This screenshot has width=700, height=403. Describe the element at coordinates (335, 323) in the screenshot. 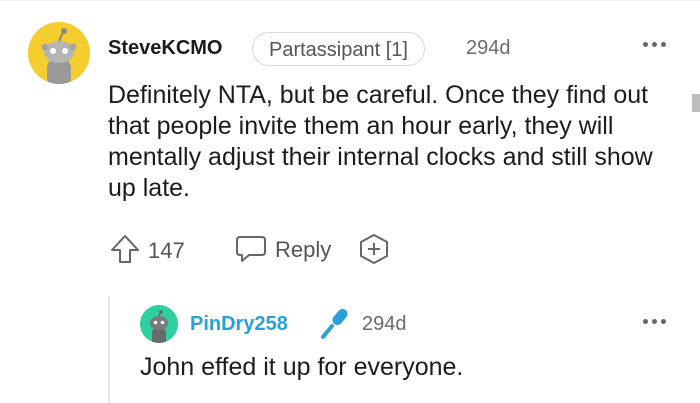

I see `microphone-icon` at that location.